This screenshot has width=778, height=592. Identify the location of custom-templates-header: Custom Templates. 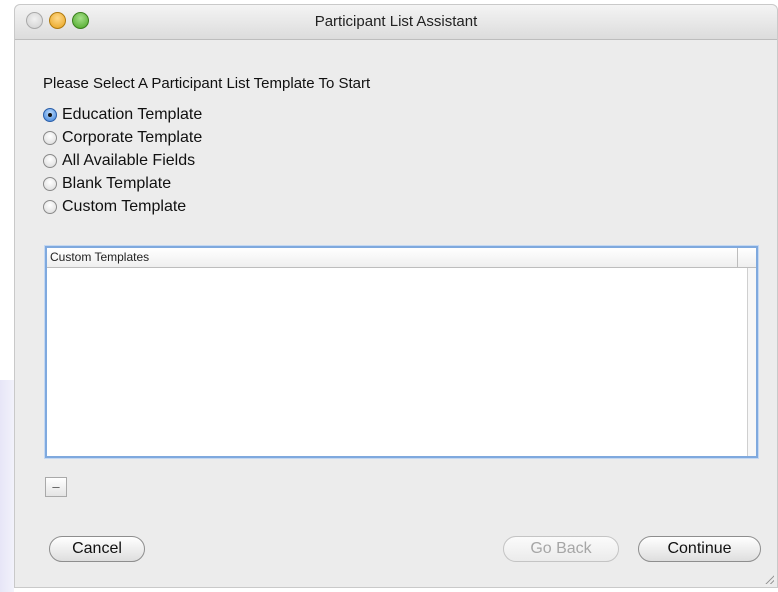
(401, 258).